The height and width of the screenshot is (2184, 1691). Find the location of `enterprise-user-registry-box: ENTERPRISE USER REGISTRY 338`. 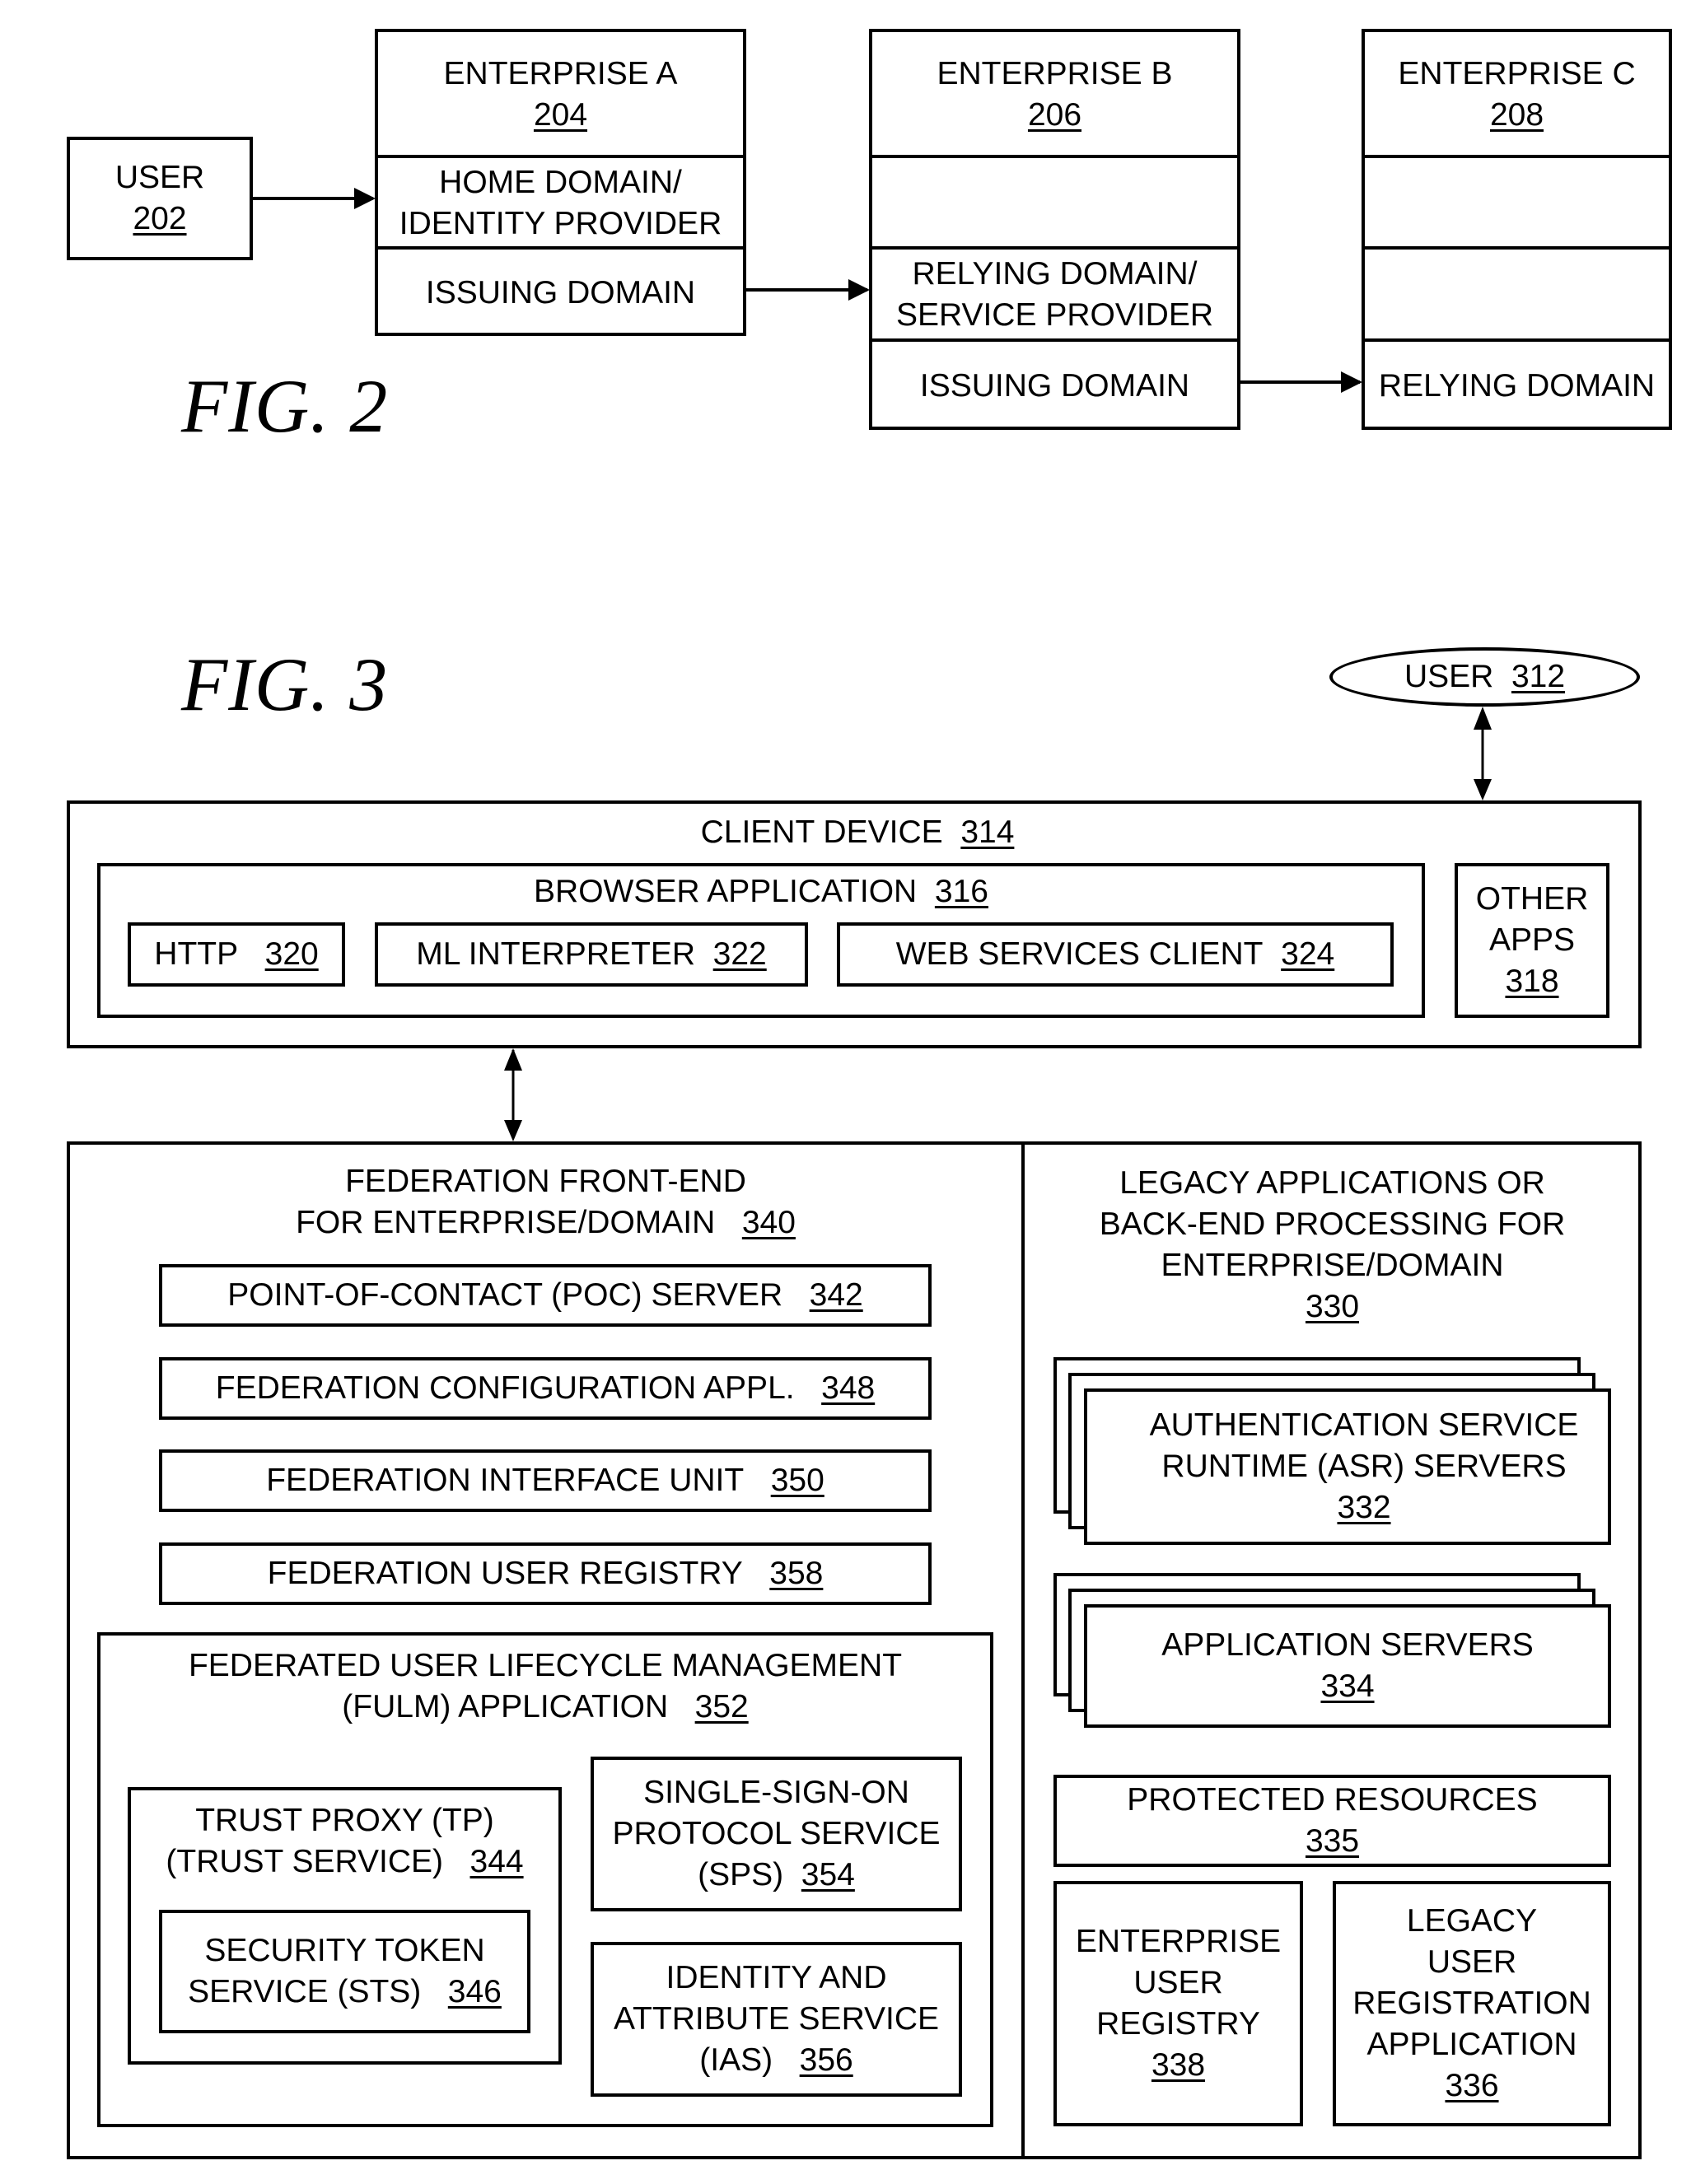

enterprise-user-registry-box: ENTERPRISE USER REGISTRY 338 is located at coordinates (1178, 2003).